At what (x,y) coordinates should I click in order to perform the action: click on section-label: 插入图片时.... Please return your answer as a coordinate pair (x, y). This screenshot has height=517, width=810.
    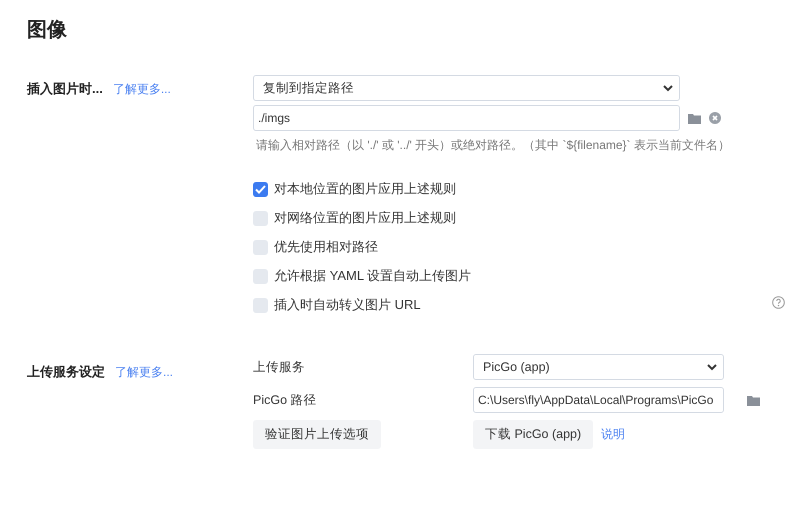
    Looking at the image, I should click on (65, 89).